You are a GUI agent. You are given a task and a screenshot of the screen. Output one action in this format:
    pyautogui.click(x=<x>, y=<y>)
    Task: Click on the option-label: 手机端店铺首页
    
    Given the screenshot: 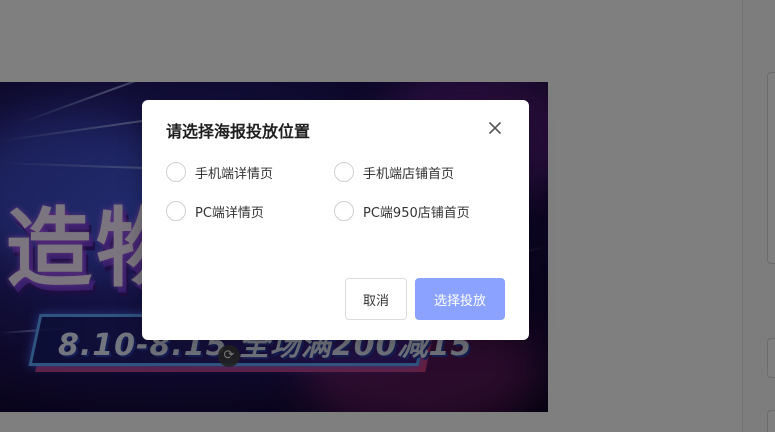 What is the action you would take?
    pyautogui.click(x=409, y=174)
    